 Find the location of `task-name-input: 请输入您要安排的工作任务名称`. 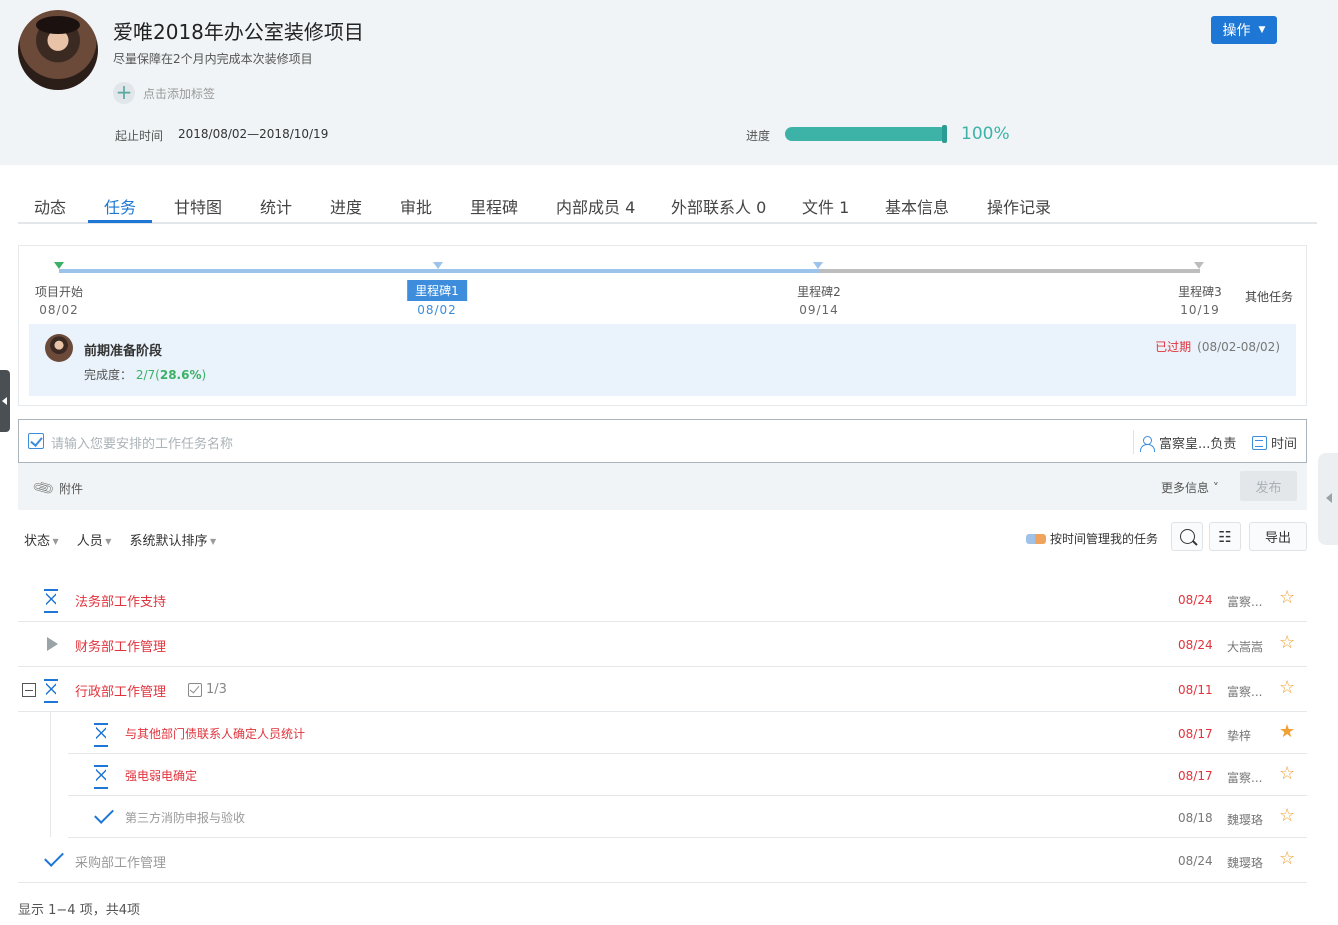

task-name-input: 请输入您要安排的工作任务名称 is located at coordinates (142, 442).